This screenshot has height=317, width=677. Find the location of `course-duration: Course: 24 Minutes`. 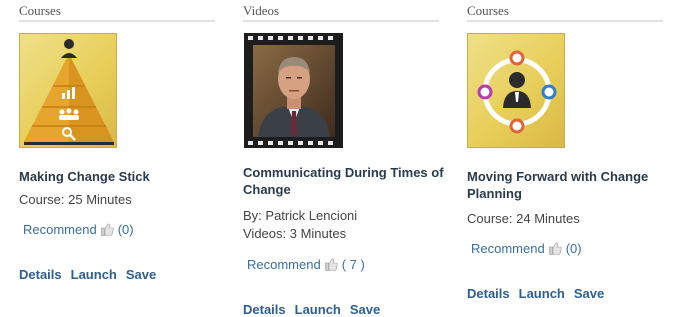

course-duration: Course: 24 Minutes is located at coordinates (523, 218).